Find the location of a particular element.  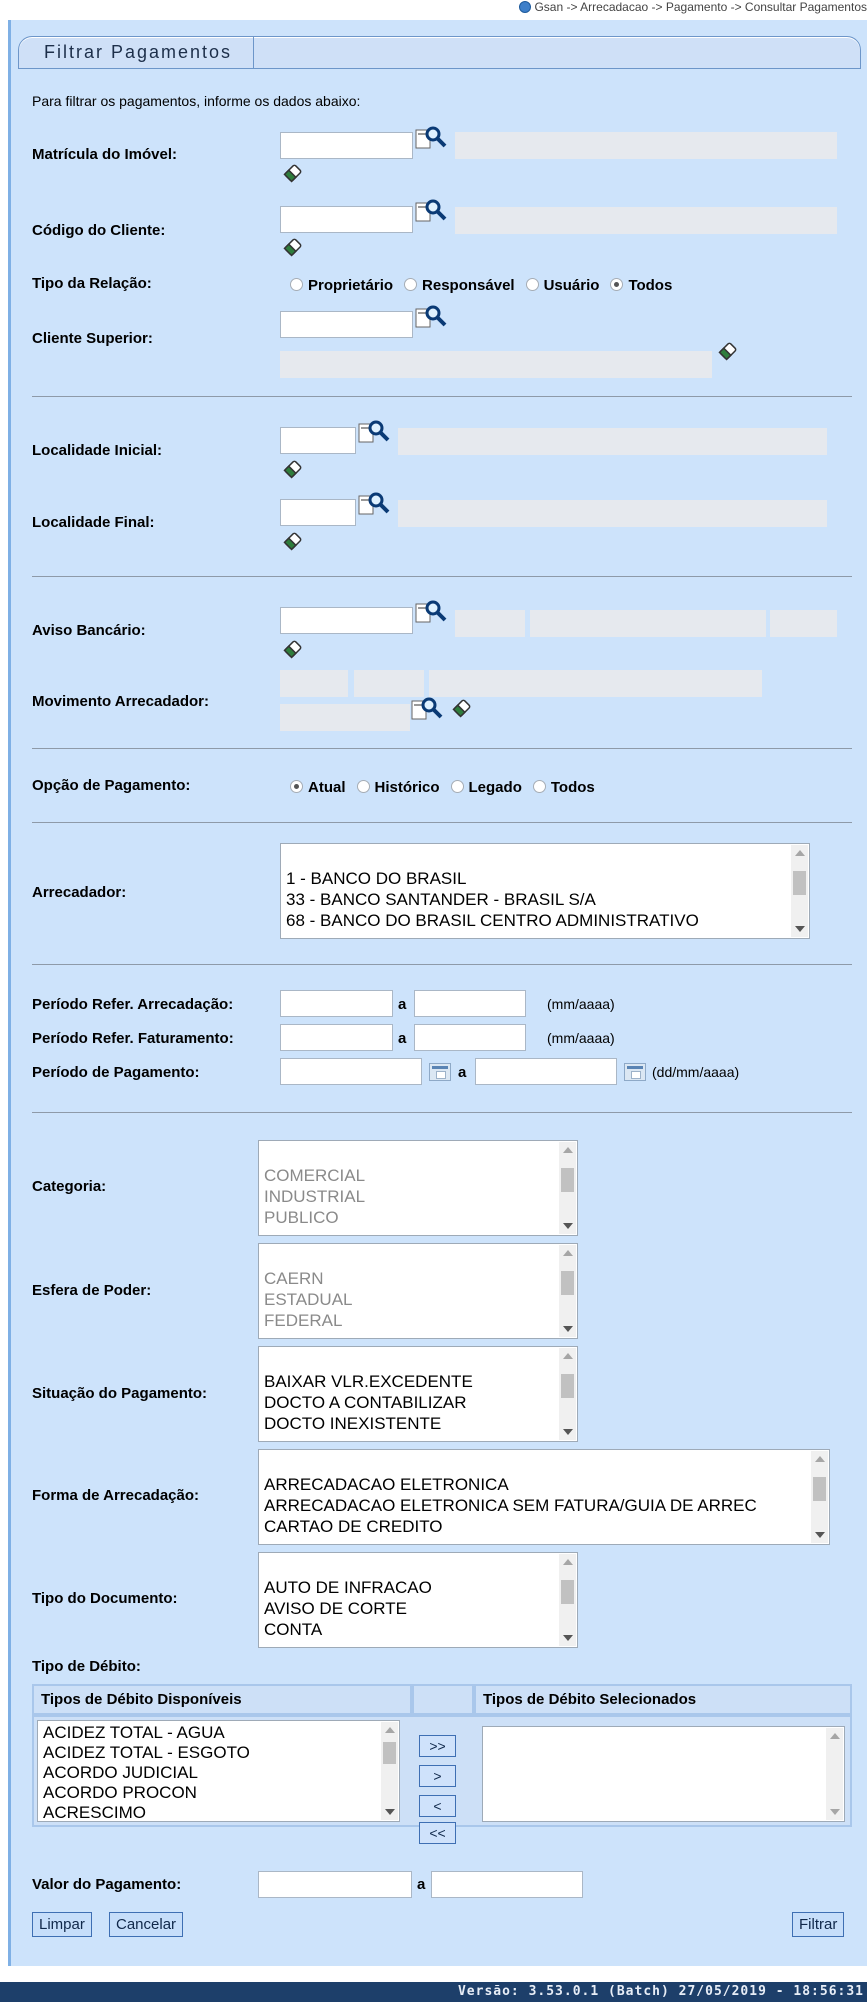

list-item: ACRESCIMO is located at coordinates (221, 1812).